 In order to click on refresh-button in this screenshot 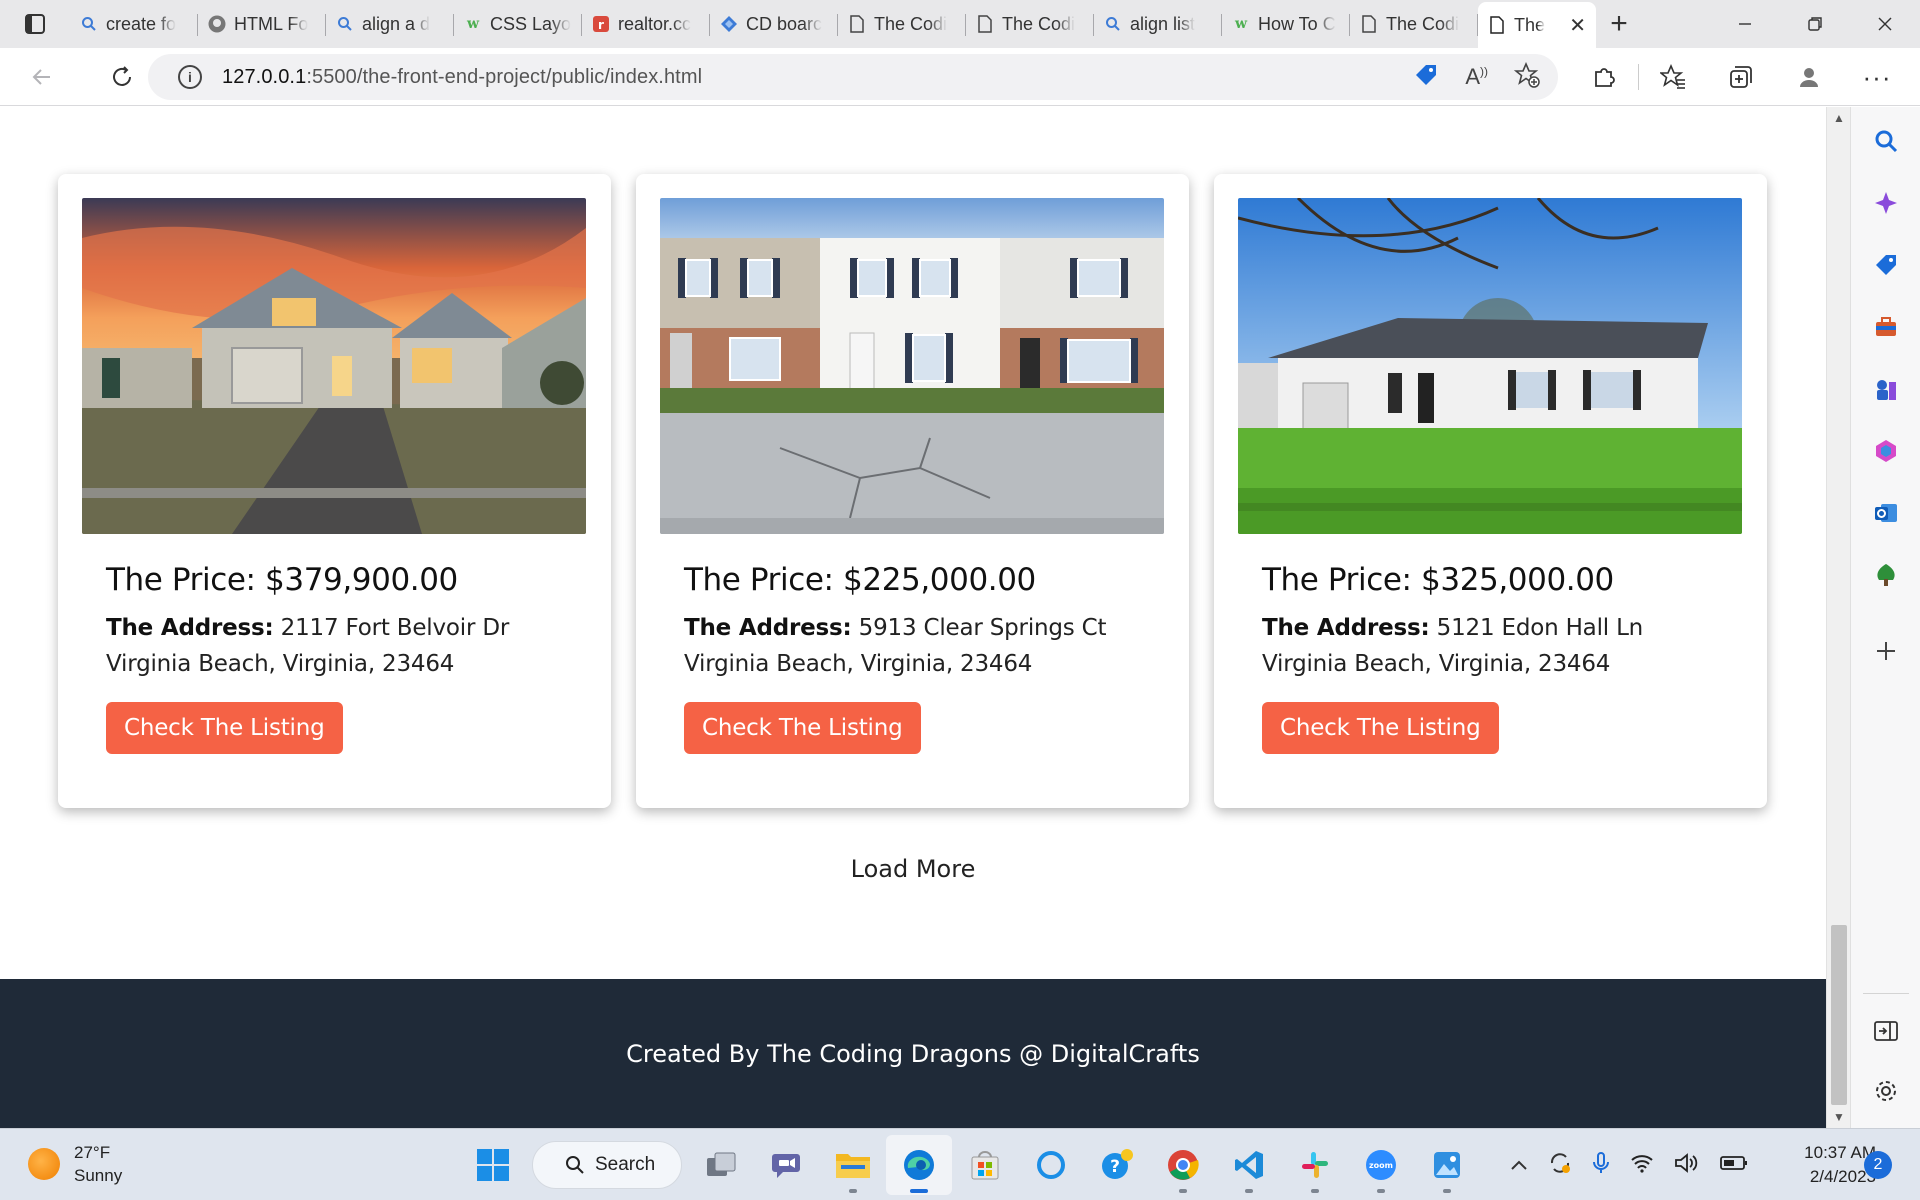, I will do `click(122, 77)`.